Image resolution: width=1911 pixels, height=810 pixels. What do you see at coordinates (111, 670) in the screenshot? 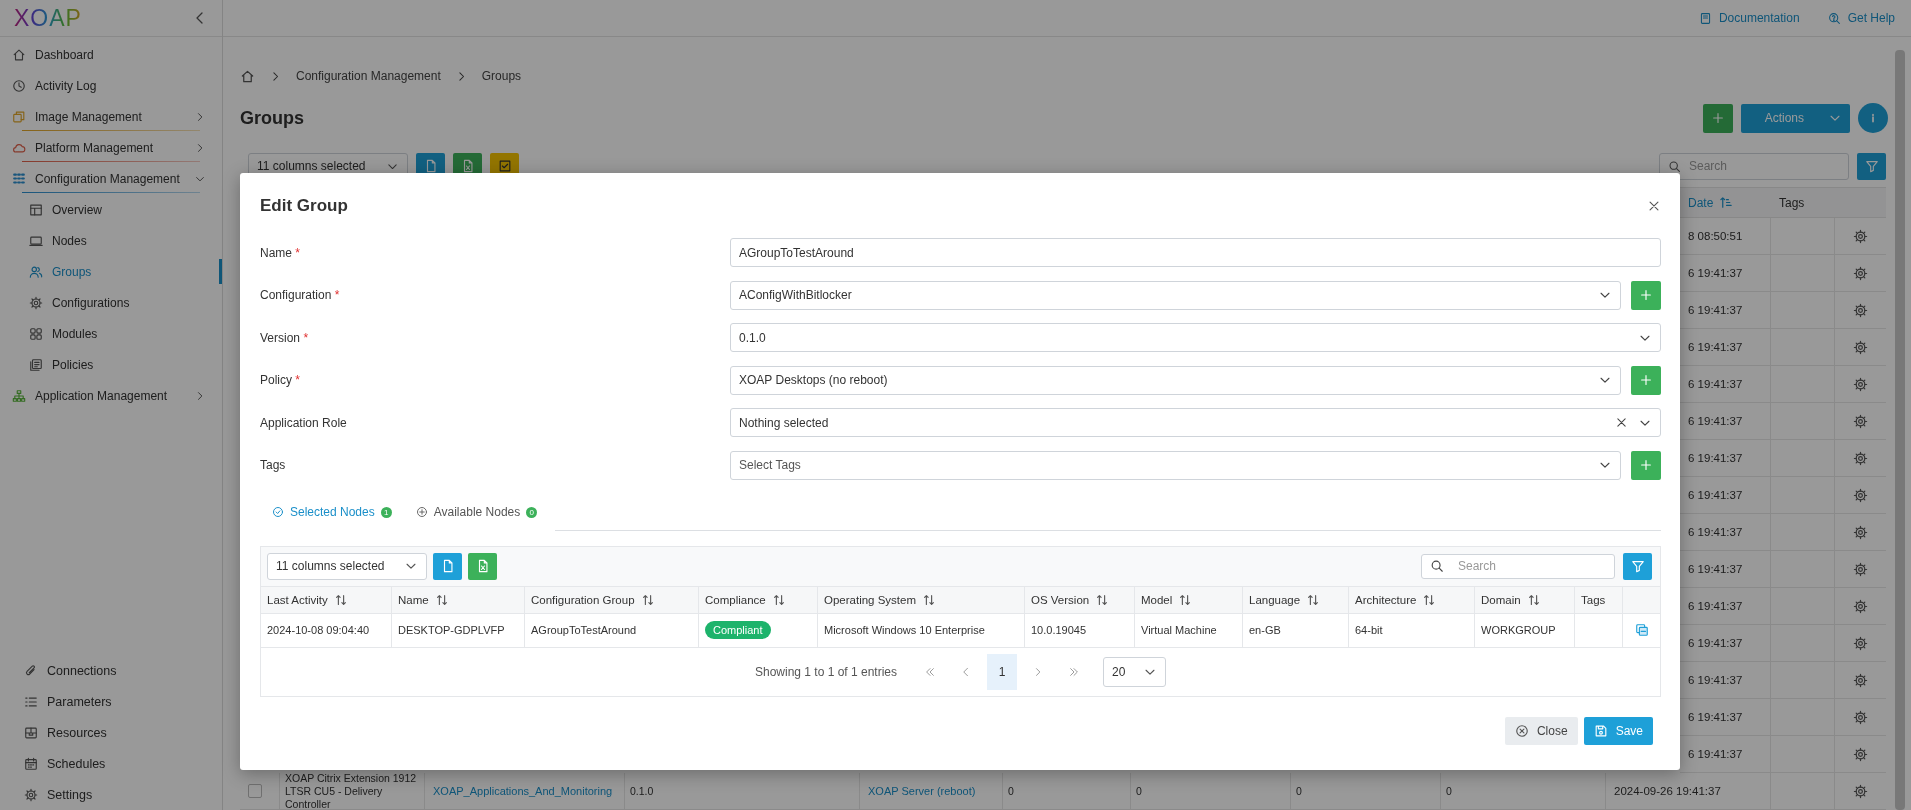
I see `sidebar-item: Connections` at bounding box center [111, 670].